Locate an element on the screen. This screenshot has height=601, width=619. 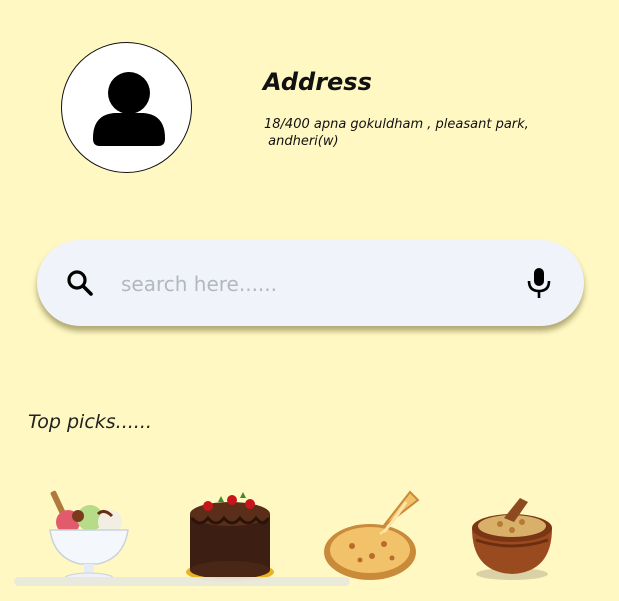
pick-pizza is located at coordinates (372, 538).